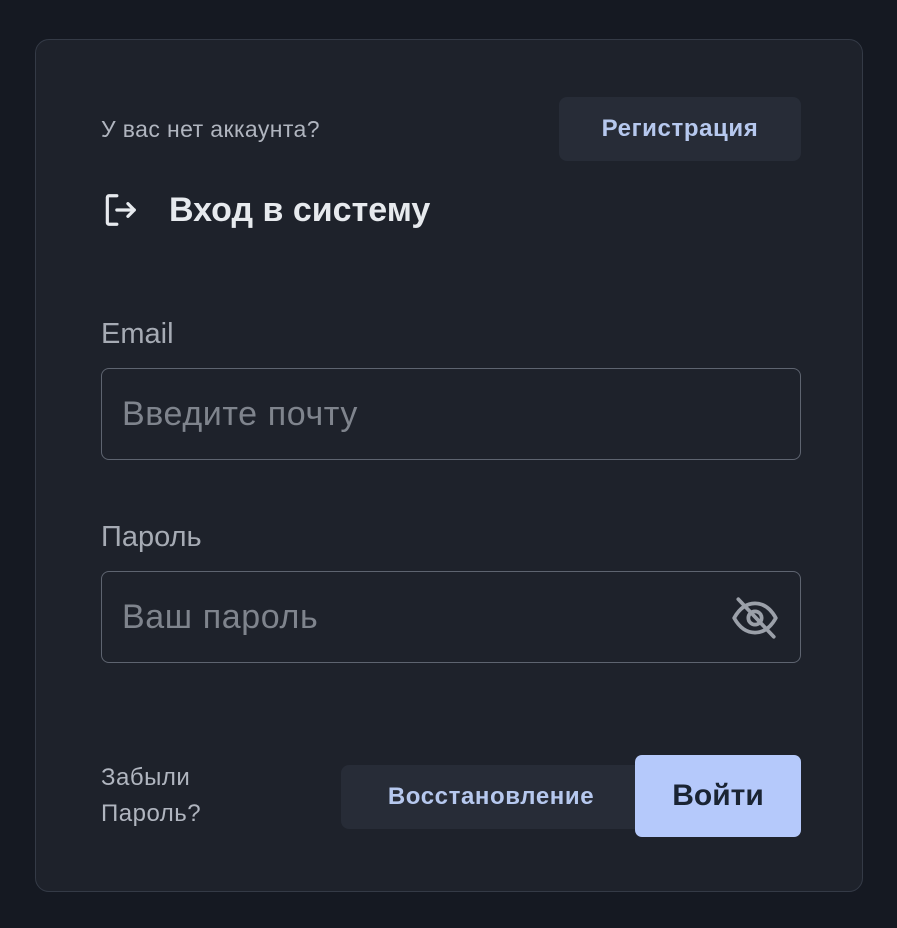 This screenshot has height=928, width=897. I want to click on eye-off-icon, so click(755, 618).